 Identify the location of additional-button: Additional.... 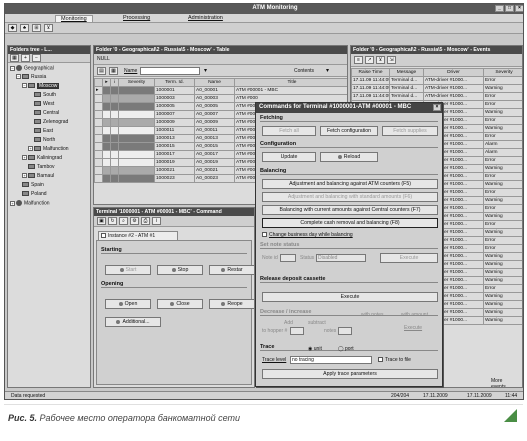
(133, 322).